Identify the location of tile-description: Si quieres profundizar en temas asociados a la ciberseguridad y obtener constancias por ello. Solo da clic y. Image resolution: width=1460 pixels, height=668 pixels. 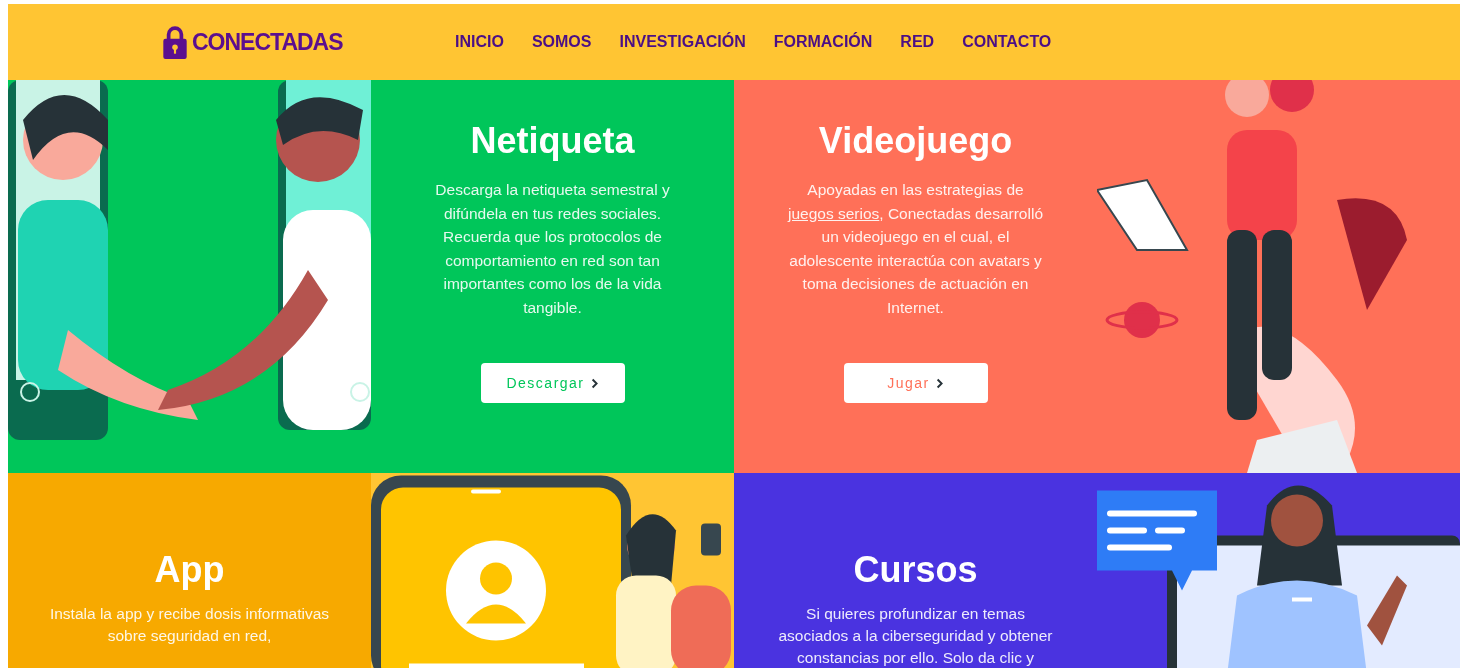
(915, 636).